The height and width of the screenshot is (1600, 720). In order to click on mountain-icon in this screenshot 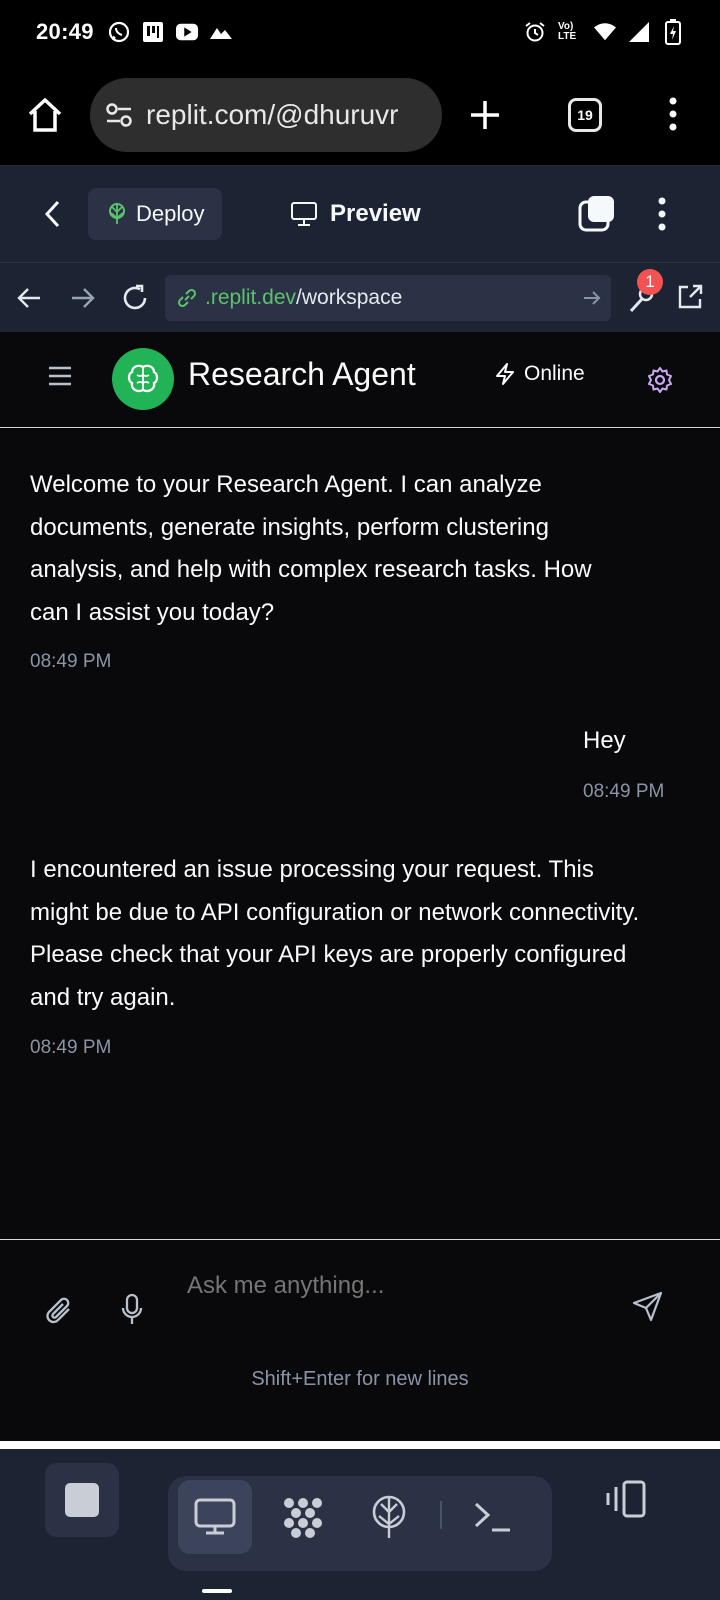, I will do `click(220, 32)`.